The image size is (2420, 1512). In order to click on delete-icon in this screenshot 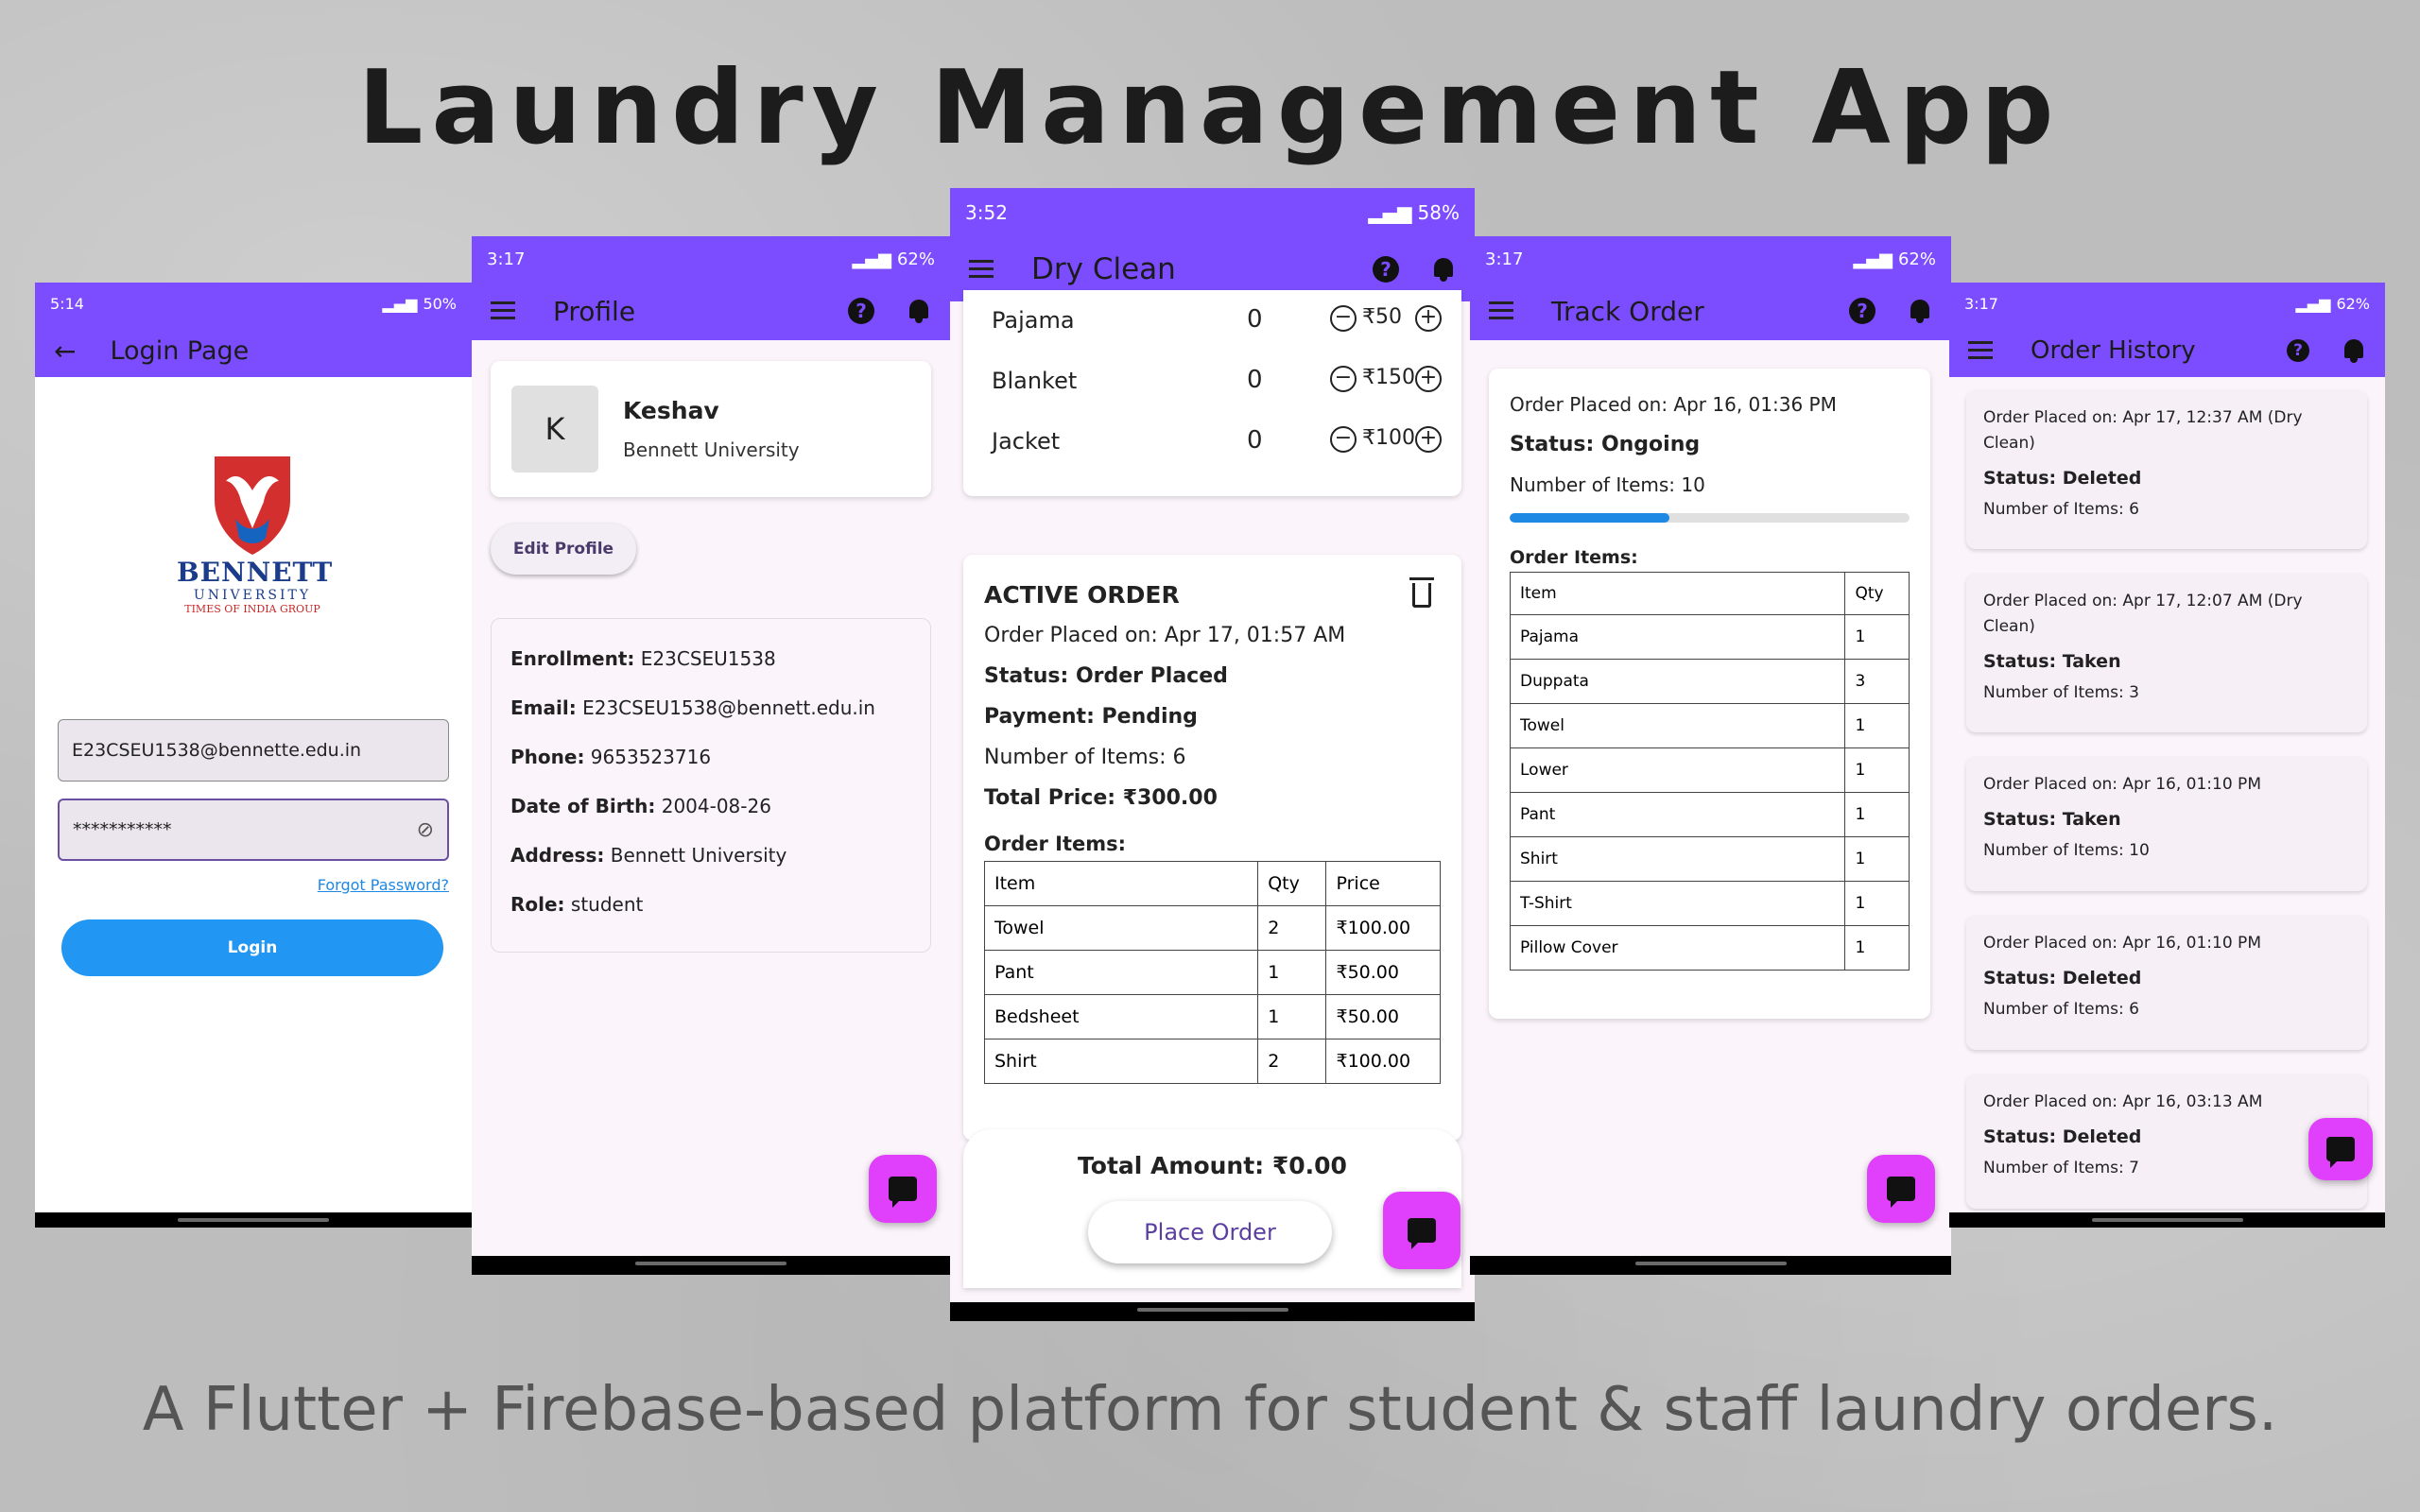, I will do `click(1421, 592)`.